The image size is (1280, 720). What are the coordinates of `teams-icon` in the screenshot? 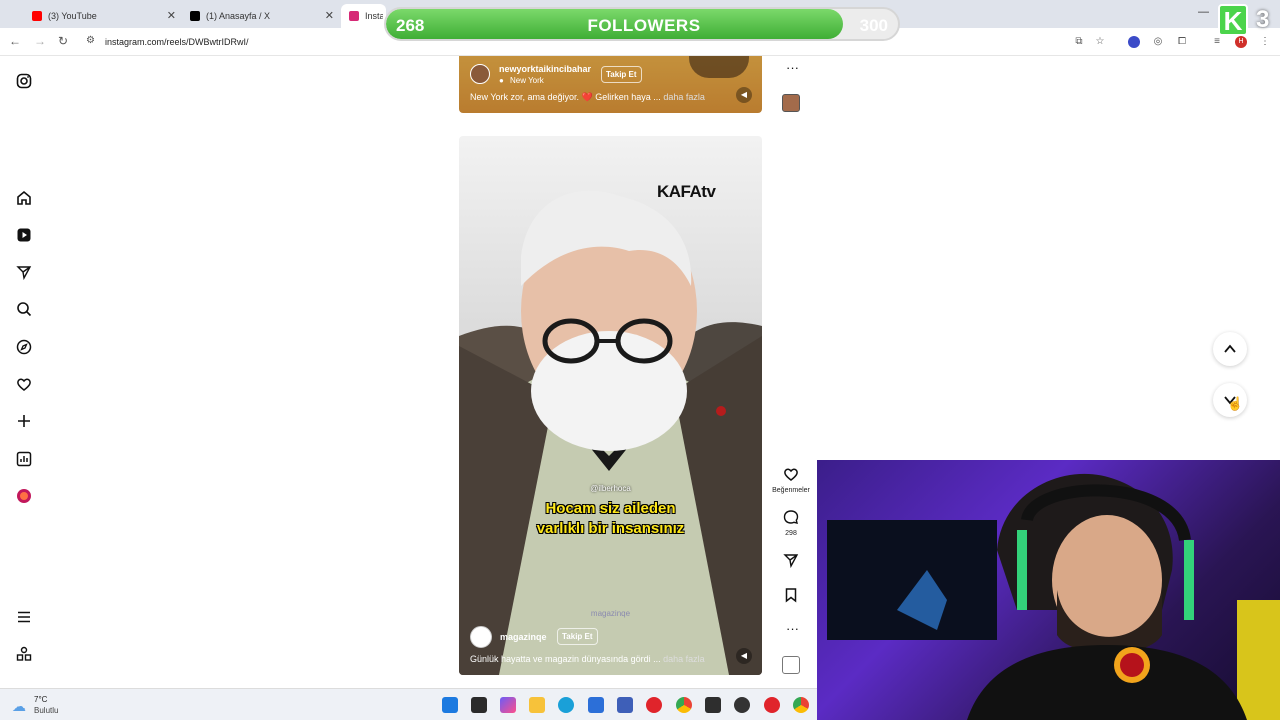 It's located at (625, 705).